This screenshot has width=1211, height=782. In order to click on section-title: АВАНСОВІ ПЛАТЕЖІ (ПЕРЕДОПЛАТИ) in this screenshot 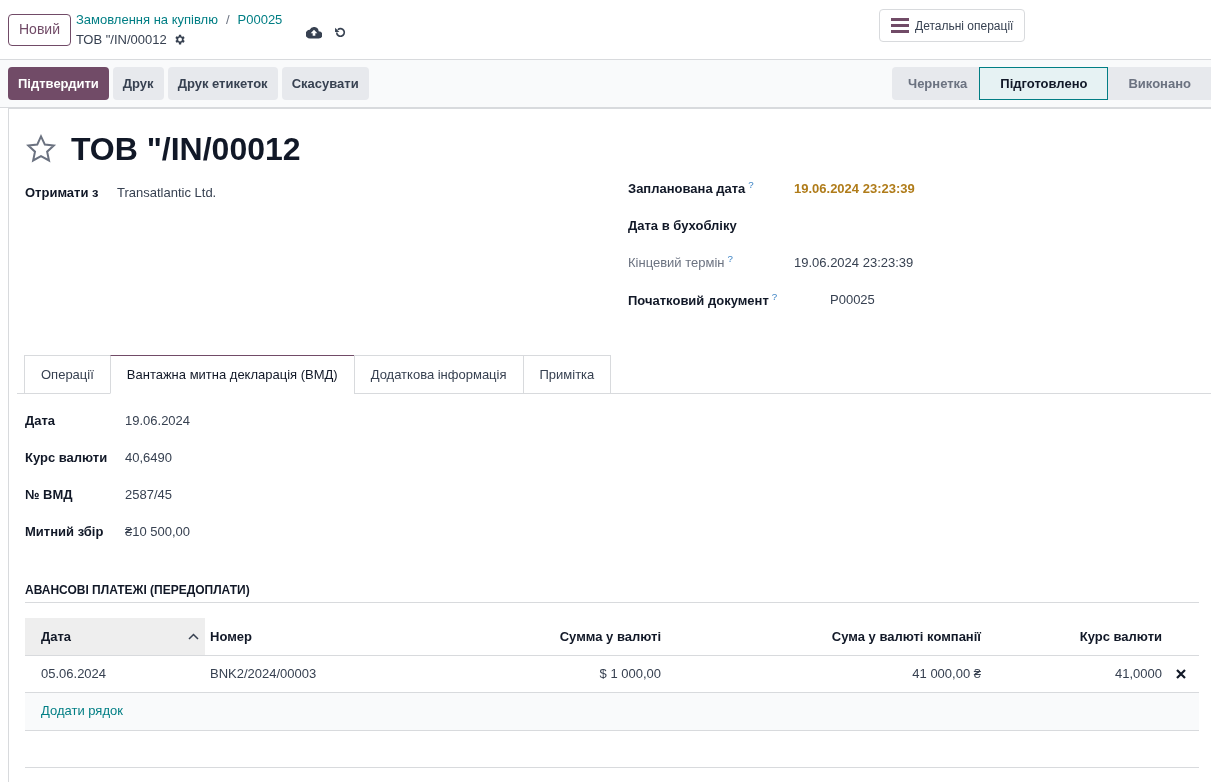, I will do `click(612, 592)`.